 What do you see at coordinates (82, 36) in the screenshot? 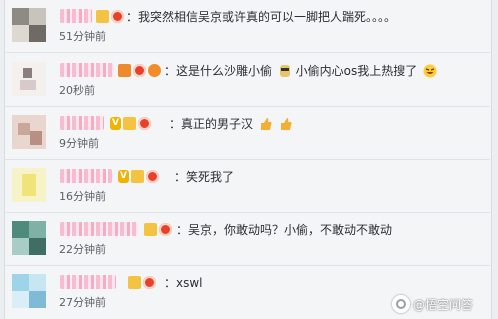
I see `comment-time: 51分钟前` at bounding box center [82, 36].